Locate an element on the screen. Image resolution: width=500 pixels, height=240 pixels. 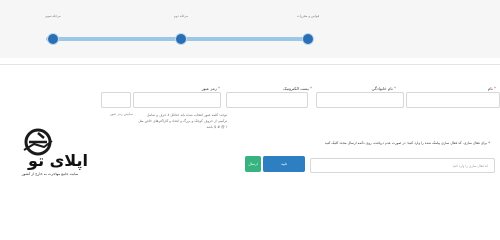
logo-tagline: سایت جامع مهاجرت به خارج از کشور is located at coordinates (50, 174).